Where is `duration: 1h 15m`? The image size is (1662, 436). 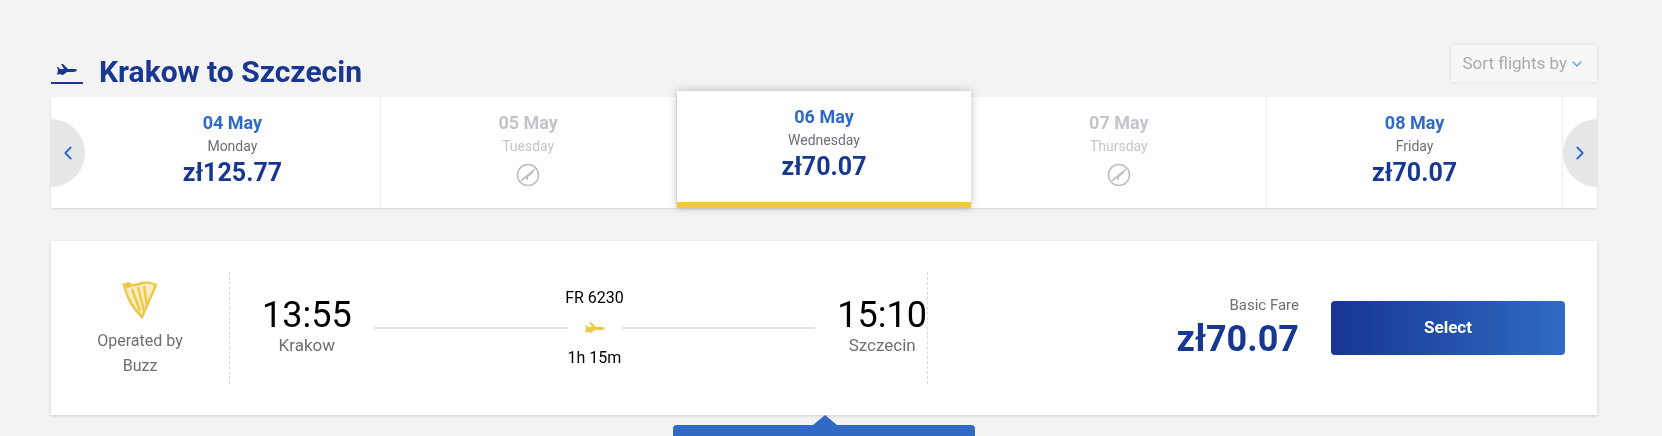 duration: 1h 15m is located at coordinates (594, 358).